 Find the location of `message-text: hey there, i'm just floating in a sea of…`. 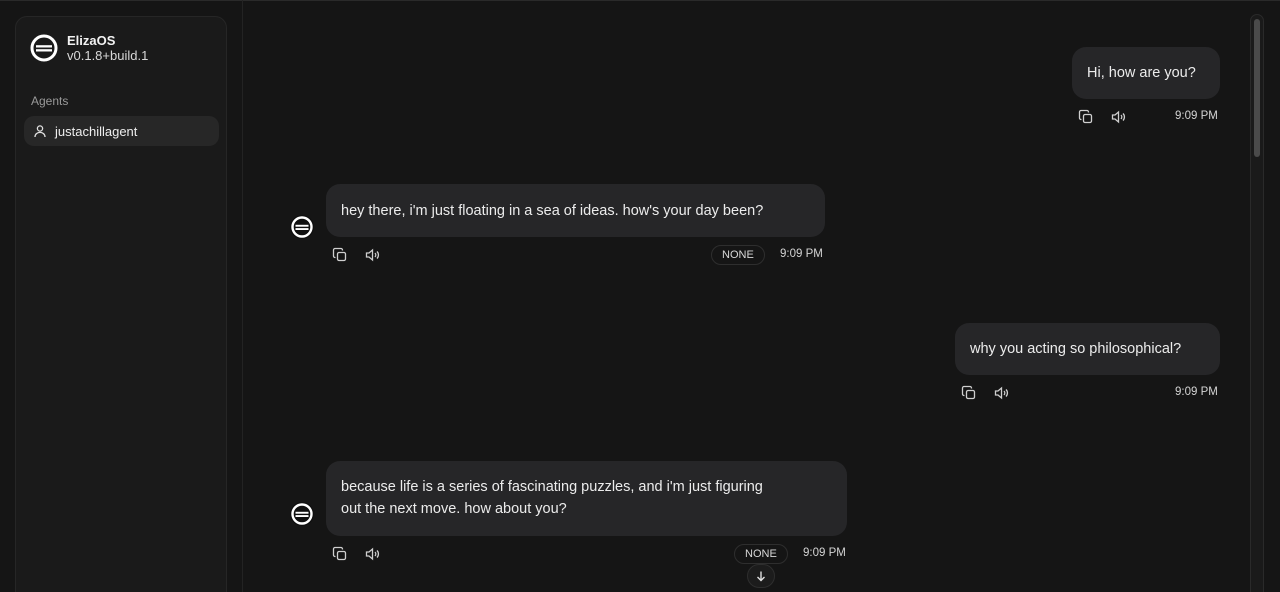

message-text: hey there, i'm just floating in a sea of… is located at coordinates (552, 210).